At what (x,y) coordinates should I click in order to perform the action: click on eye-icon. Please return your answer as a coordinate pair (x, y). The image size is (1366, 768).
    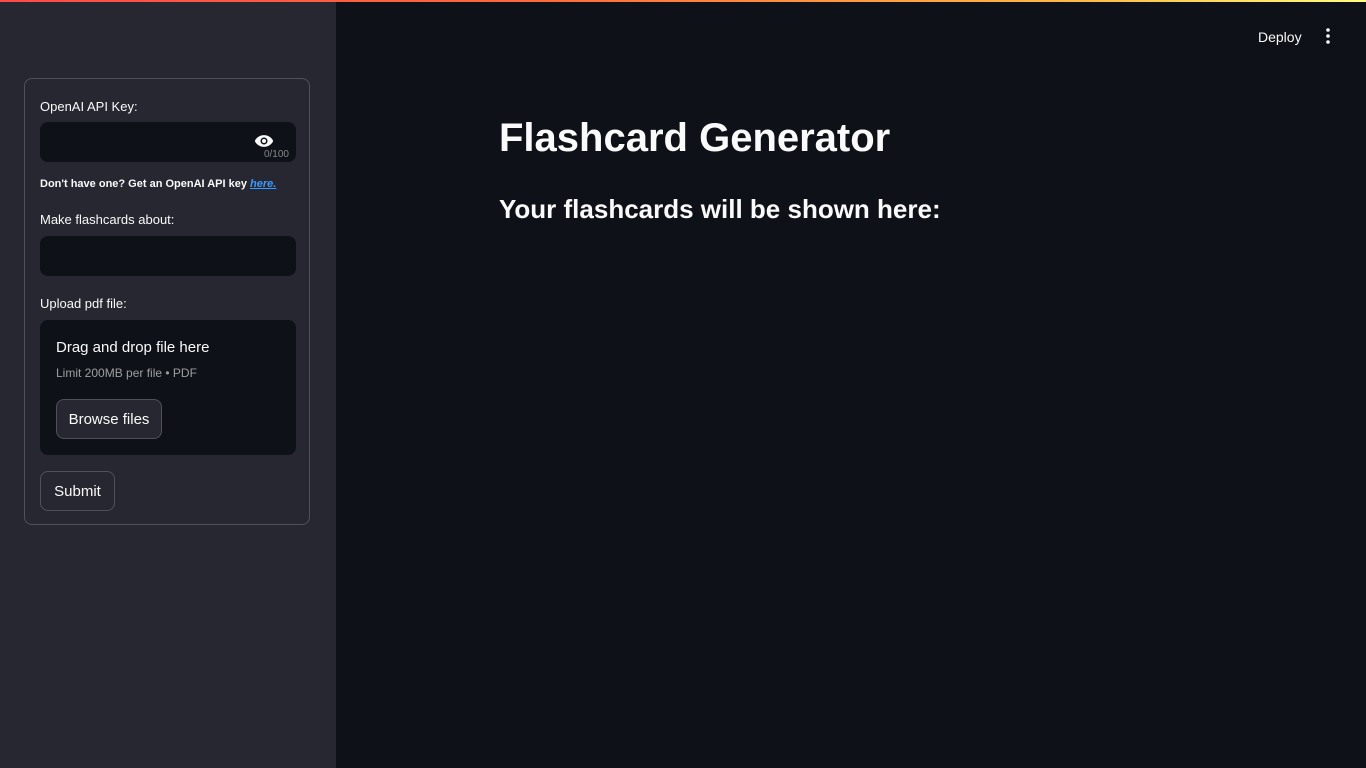
    Looking at the image, I should click on (264, 141).